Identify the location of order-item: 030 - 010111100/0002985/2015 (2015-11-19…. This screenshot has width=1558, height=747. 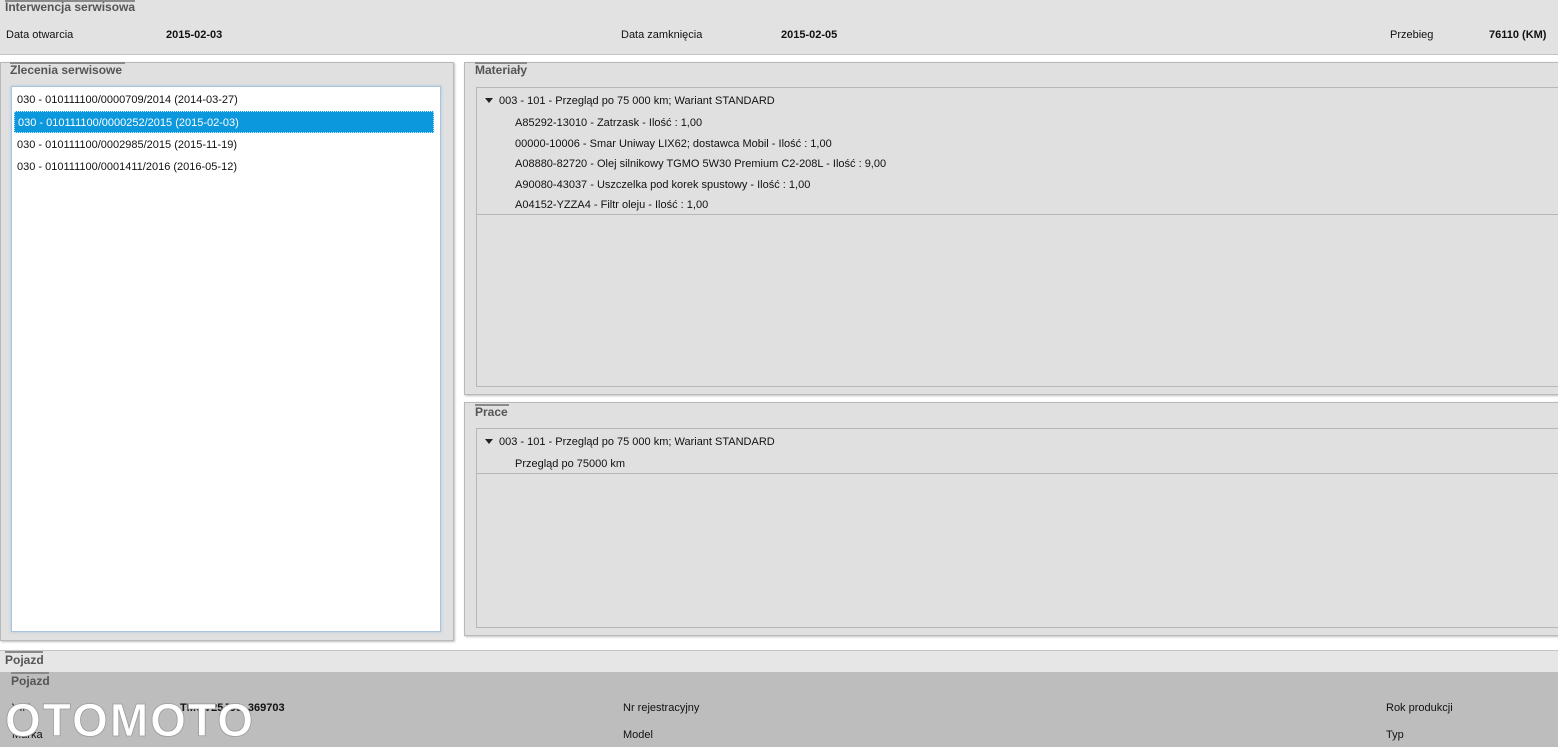
(224, 145).